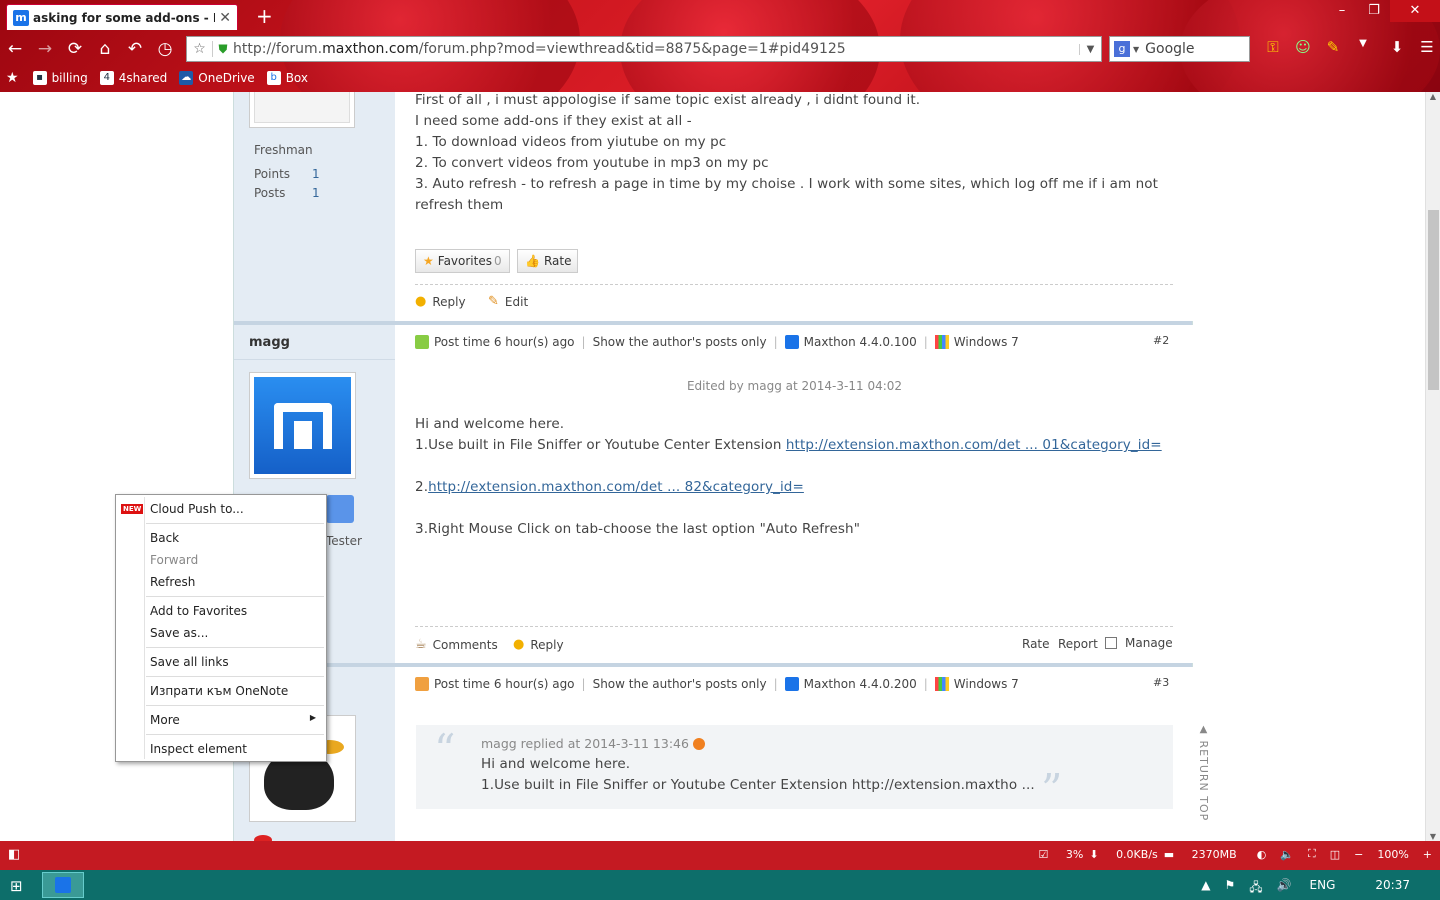 This screenshot has width=1440, height=900. I want to click on menu-item-back: Back, so click(164, 538).